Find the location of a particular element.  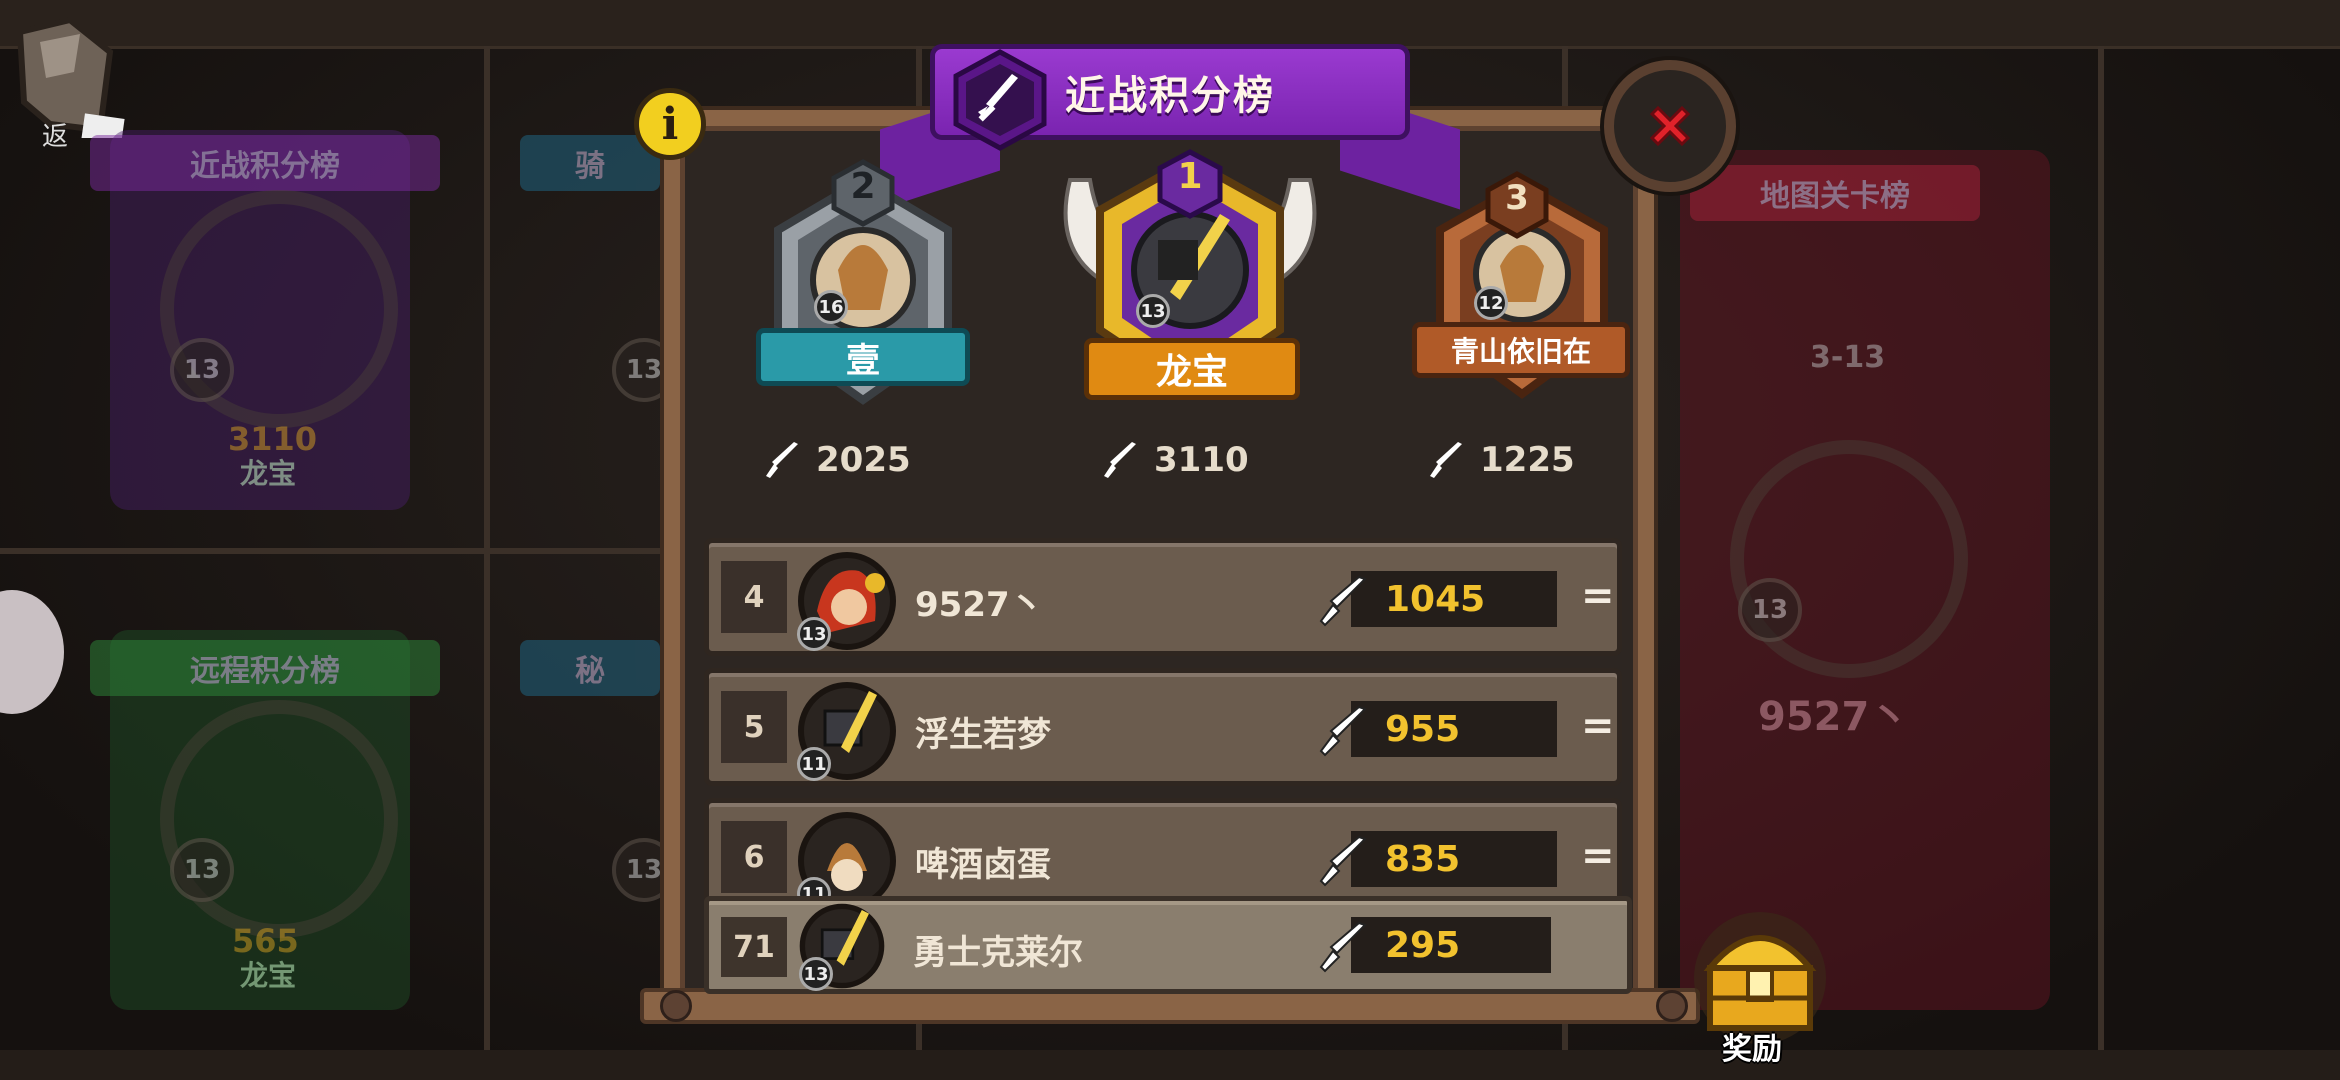

row-level: 11 is located at coordinates (814, 764).